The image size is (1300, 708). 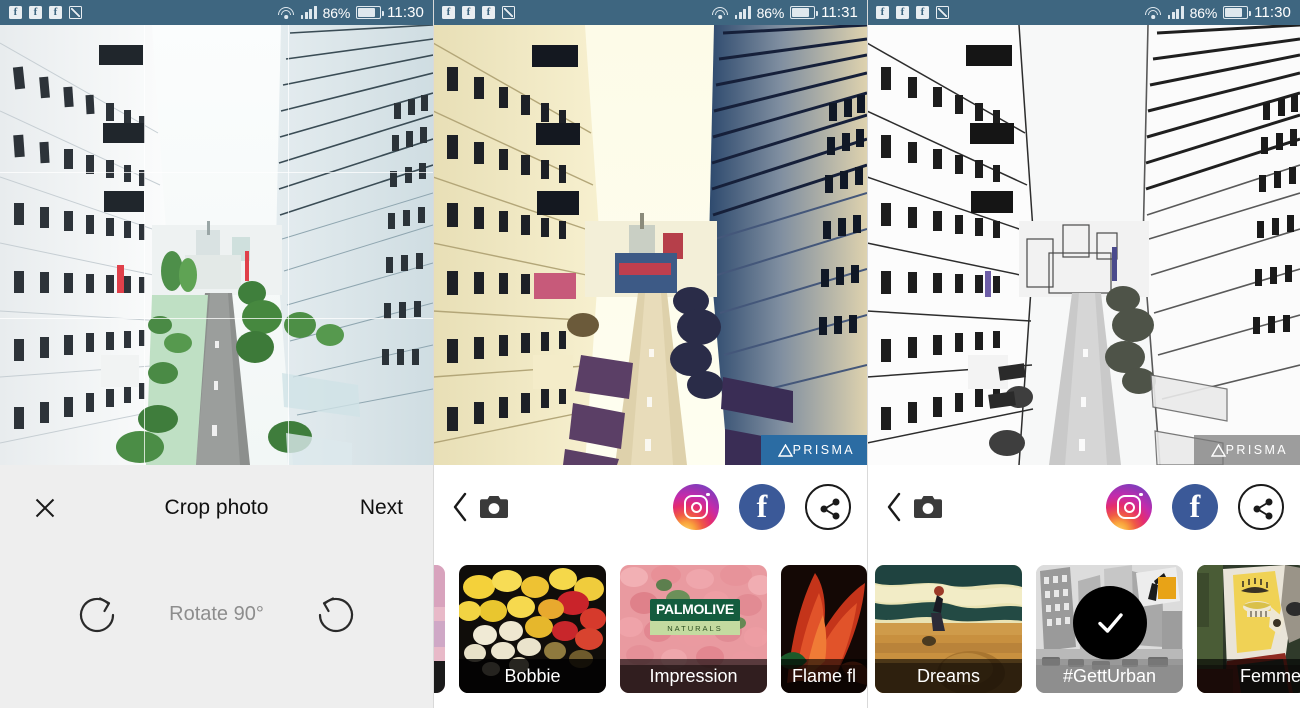 I want to click on status-time: 11:31, so click(x=839, y=12).